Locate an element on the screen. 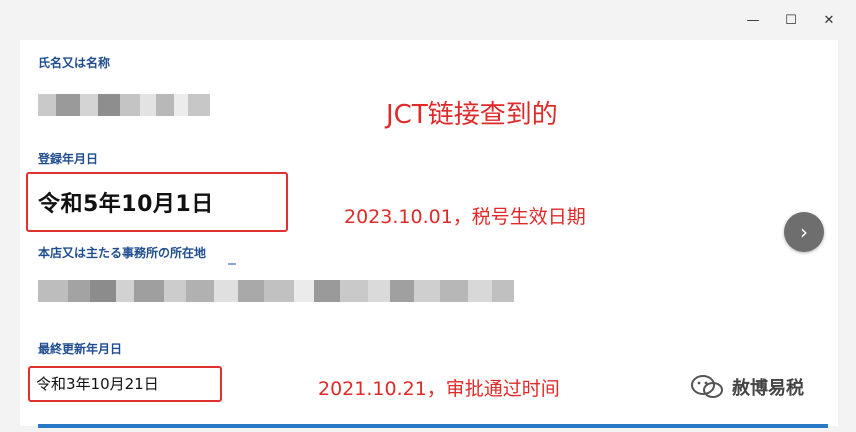  address-value-redacted is located at coordinates (276, 291).